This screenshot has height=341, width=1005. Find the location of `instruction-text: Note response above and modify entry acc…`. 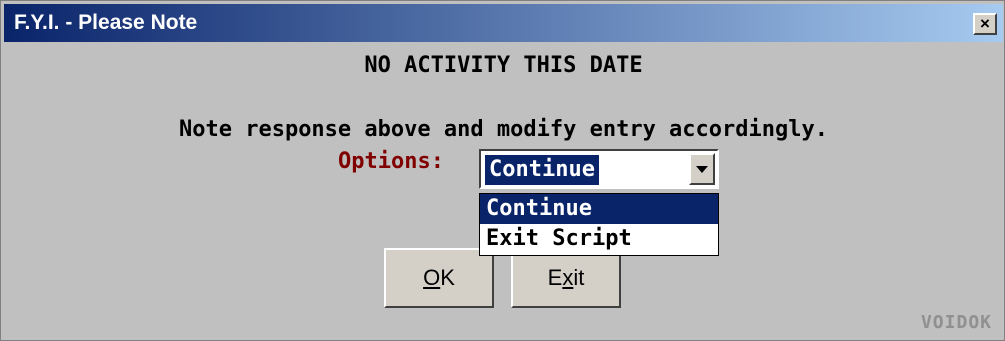

instruction-text: Note response above and modify entry acc… is located at coordinates (503, 129).